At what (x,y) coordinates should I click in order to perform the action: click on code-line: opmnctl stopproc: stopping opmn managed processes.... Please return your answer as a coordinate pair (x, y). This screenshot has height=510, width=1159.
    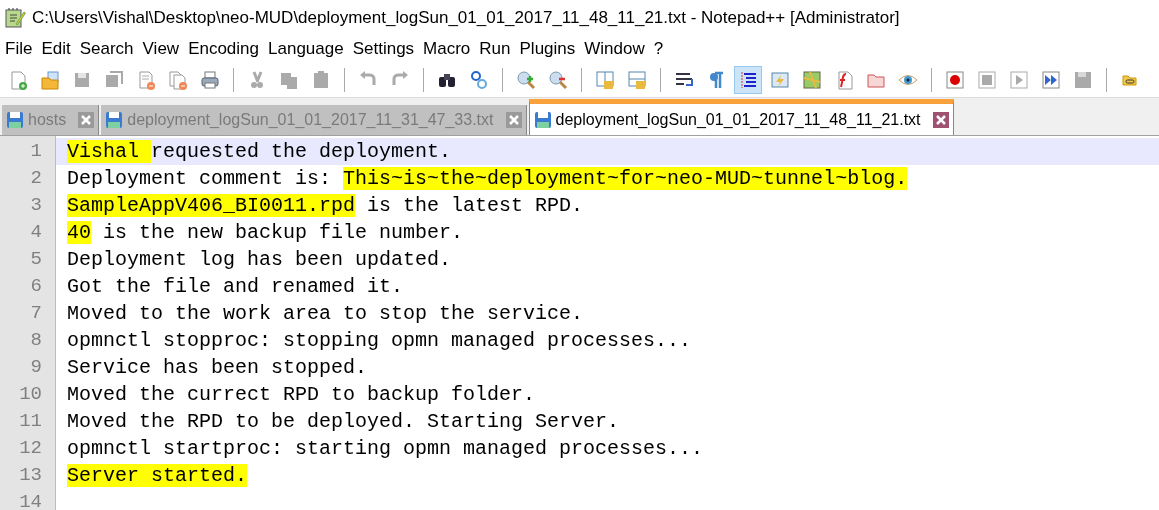
    Looking at the image, I should click on (379, 341).